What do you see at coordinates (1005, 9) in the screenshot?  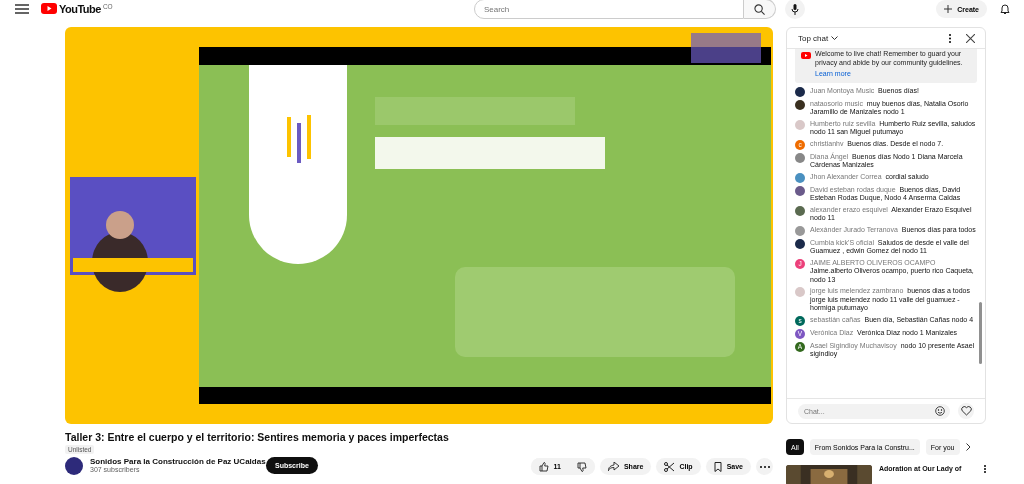 I see `bell-icon` at bounding box center [1005, 9].